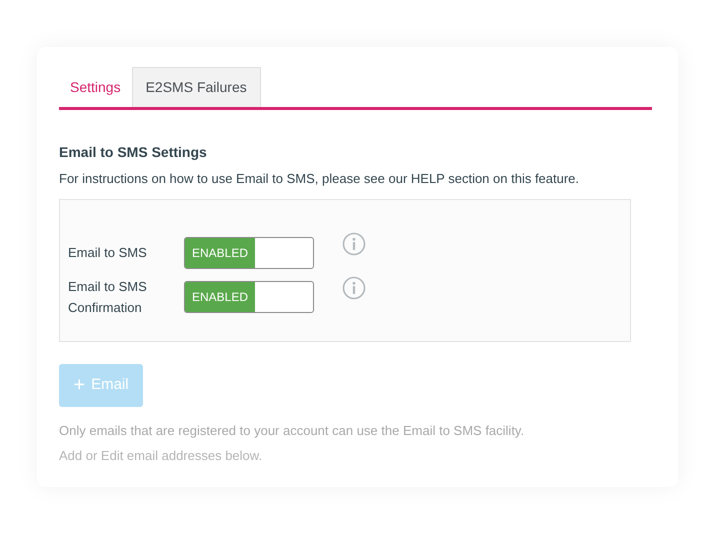 This screenshot has width=711, height=548. What do you see at coordinates (292, 431) in the screenshot?
I see `note-text: Only emails that are registered to your account can use the Email to SMS facility.` at bounding box center [292, 431].